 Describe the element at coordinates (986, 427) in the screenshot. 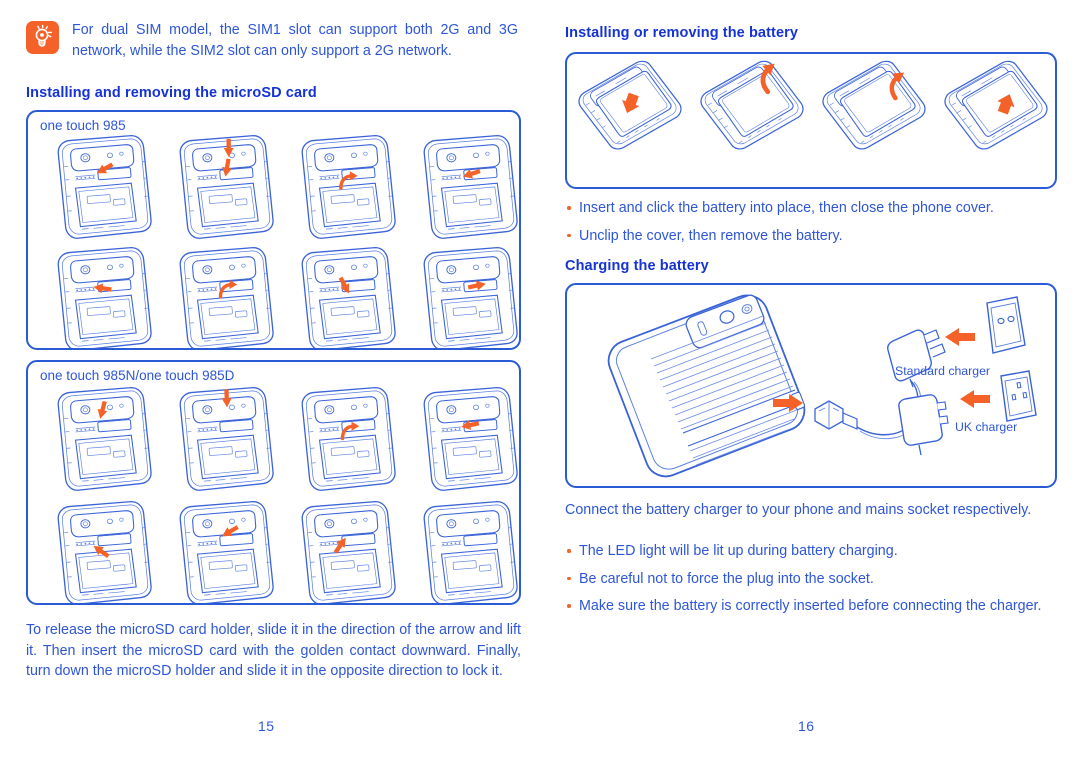

I see `label-uk-charger: UK charger` at that location.